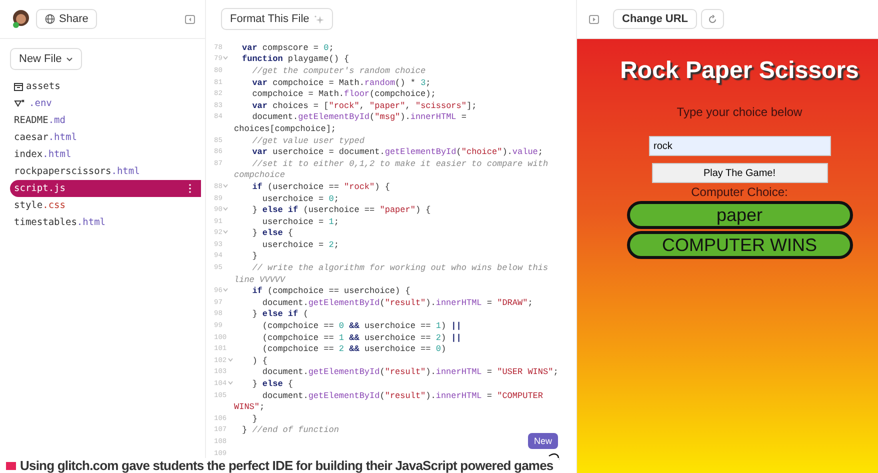 The height and width of the screenshot is (473, 878). What do you see at coordinates (20, 103) in the screenshot?
I see `key-icon` at bounding box center [20, 103].